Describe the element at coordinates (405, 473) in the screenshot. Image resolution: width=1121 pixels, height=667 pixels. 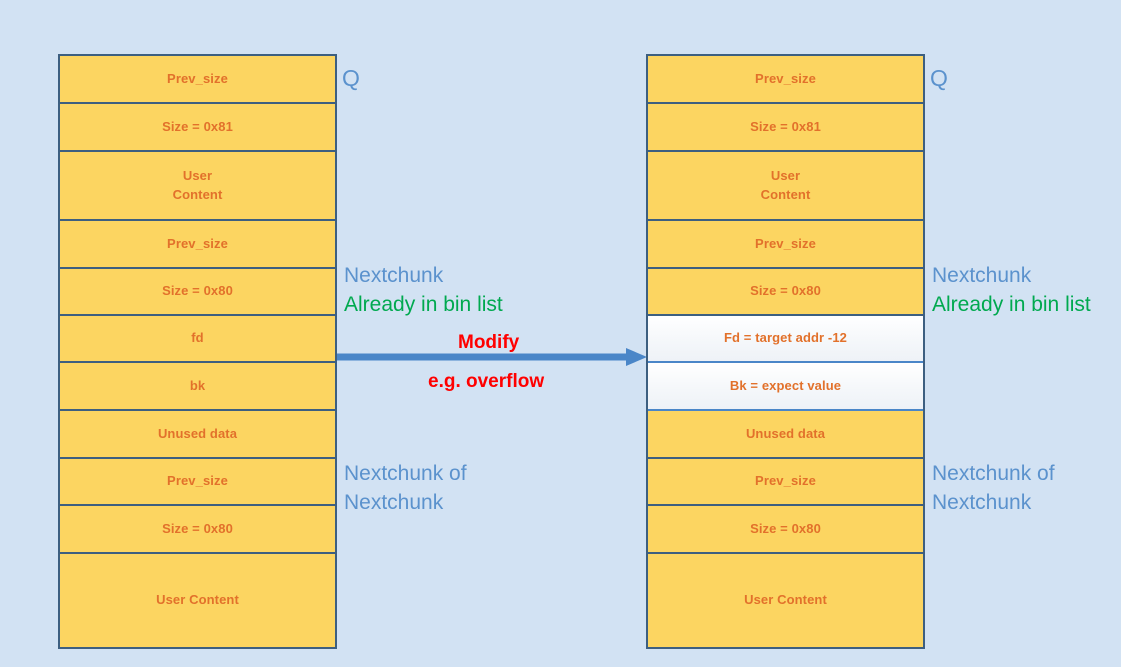
I see `left-annotation-nextchunk-of-nextchunk-line1: Nextchunk of` at that location.